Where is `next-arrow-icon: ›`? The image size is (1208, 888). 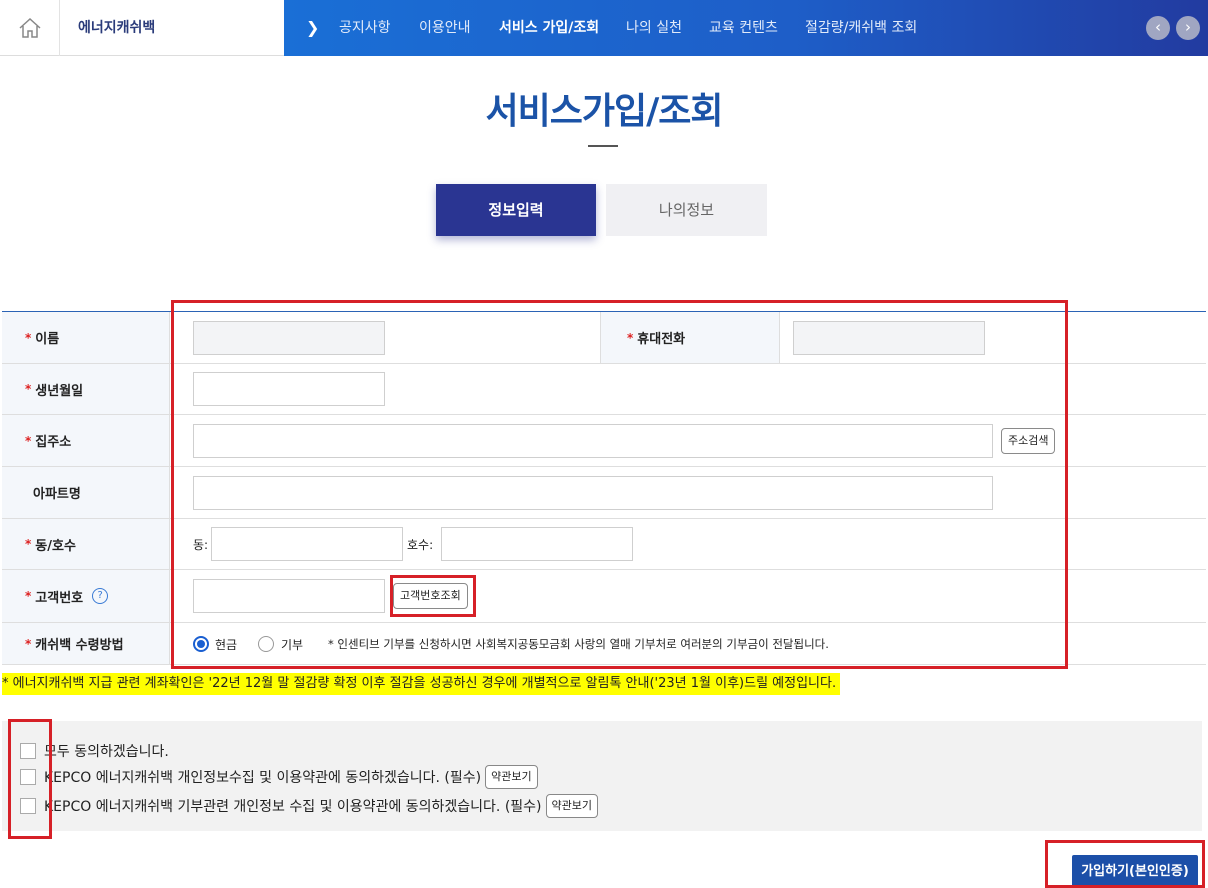
next-arrow-icon: › is located at coordinates (1188, 28).